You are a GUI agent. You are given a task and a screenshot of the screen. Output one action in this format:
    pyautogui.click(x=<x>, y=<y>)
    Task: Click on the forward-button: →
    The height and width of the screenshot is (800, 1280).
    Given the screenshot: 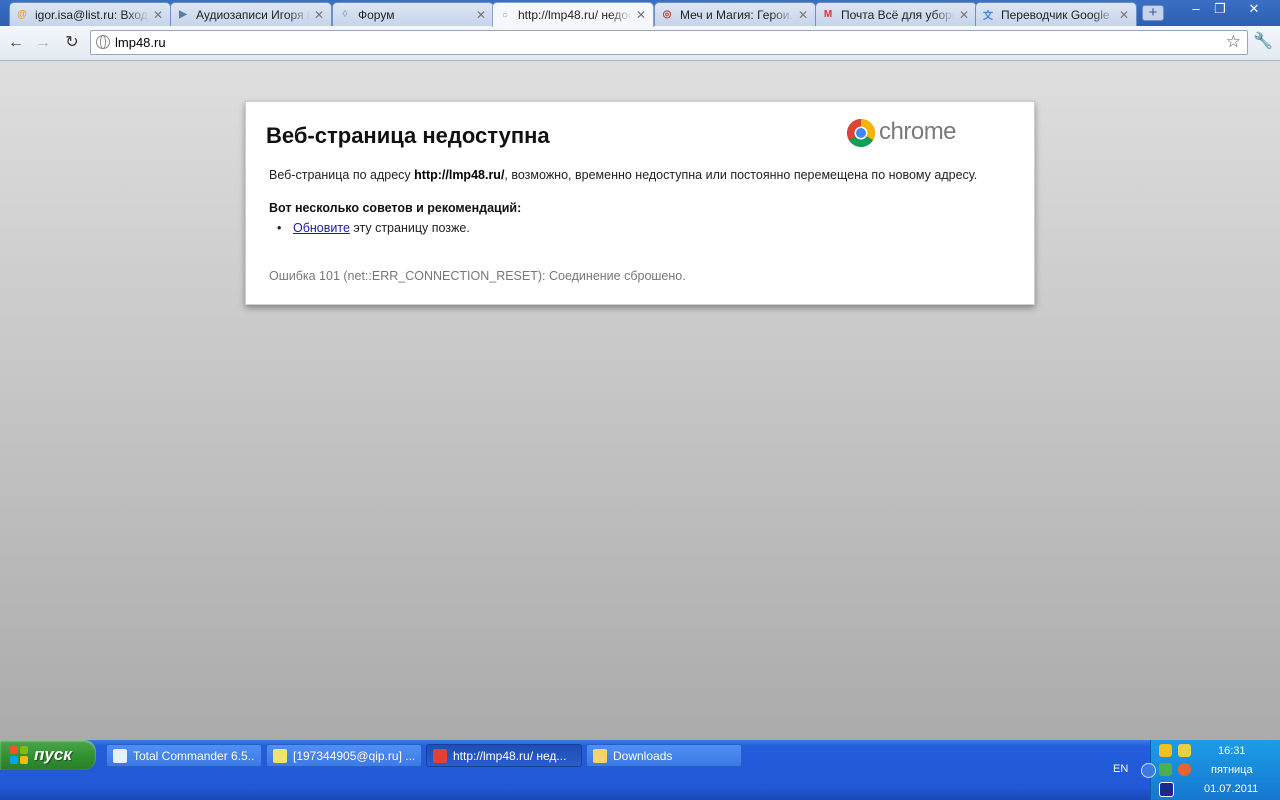 What is the action you would take?
    pyautogui.click(x=43, y=43)
    